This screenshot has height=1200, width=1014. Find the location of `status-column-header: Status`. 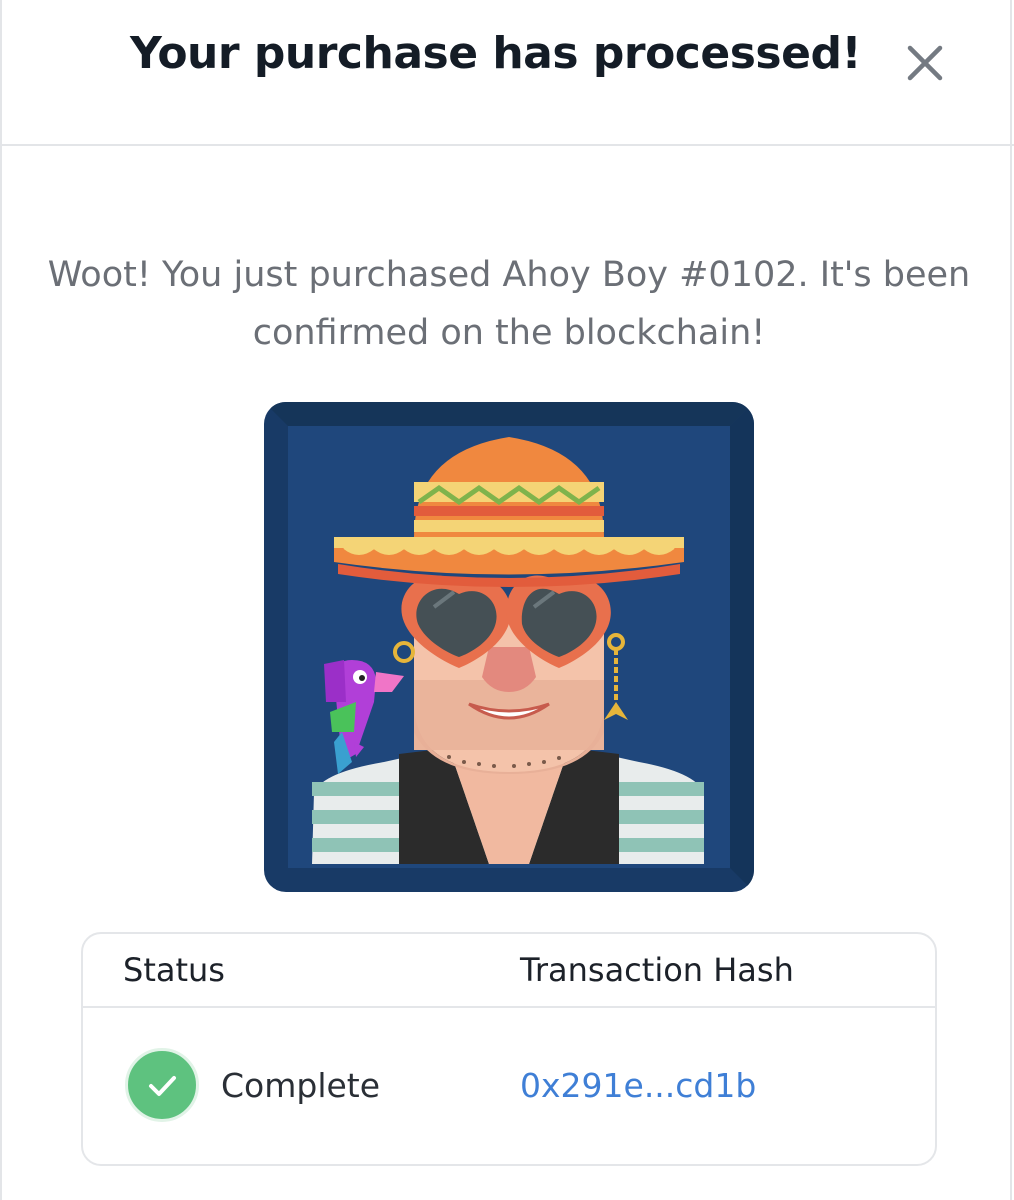

status-column-header: Status is located at coordinates (174, 970).